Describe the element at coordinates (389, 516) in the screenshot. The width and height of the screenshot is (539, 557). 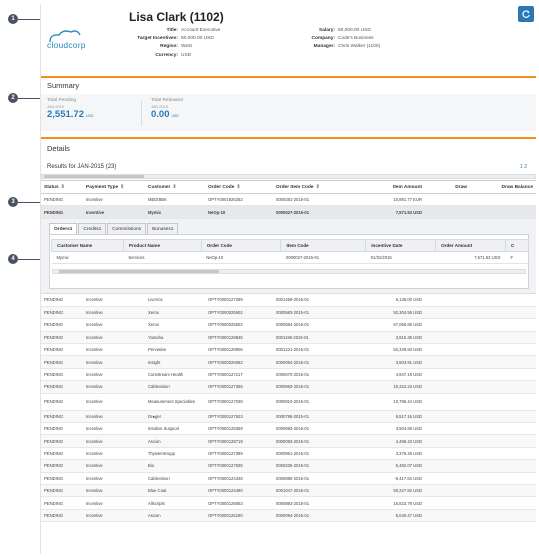
I see `cell-item-amount: 5,040.47 USD` at that location.